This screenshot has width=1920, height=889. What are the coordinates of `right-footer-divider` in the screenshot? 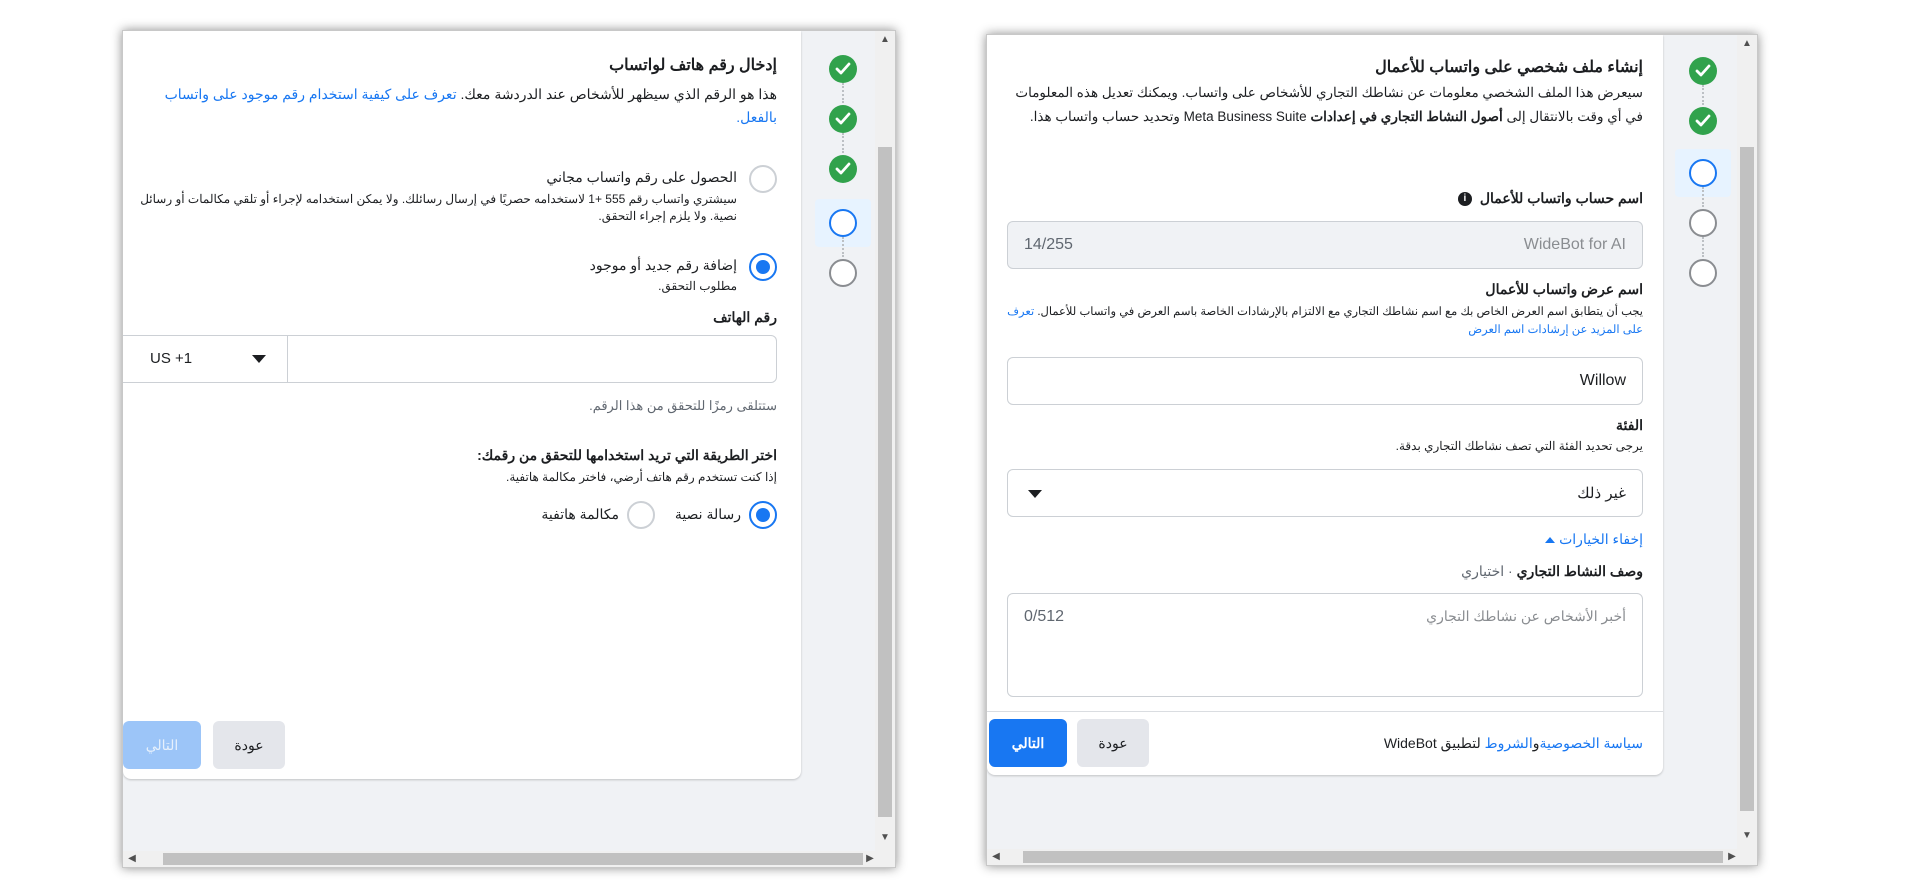 It's located at (1325, 711).